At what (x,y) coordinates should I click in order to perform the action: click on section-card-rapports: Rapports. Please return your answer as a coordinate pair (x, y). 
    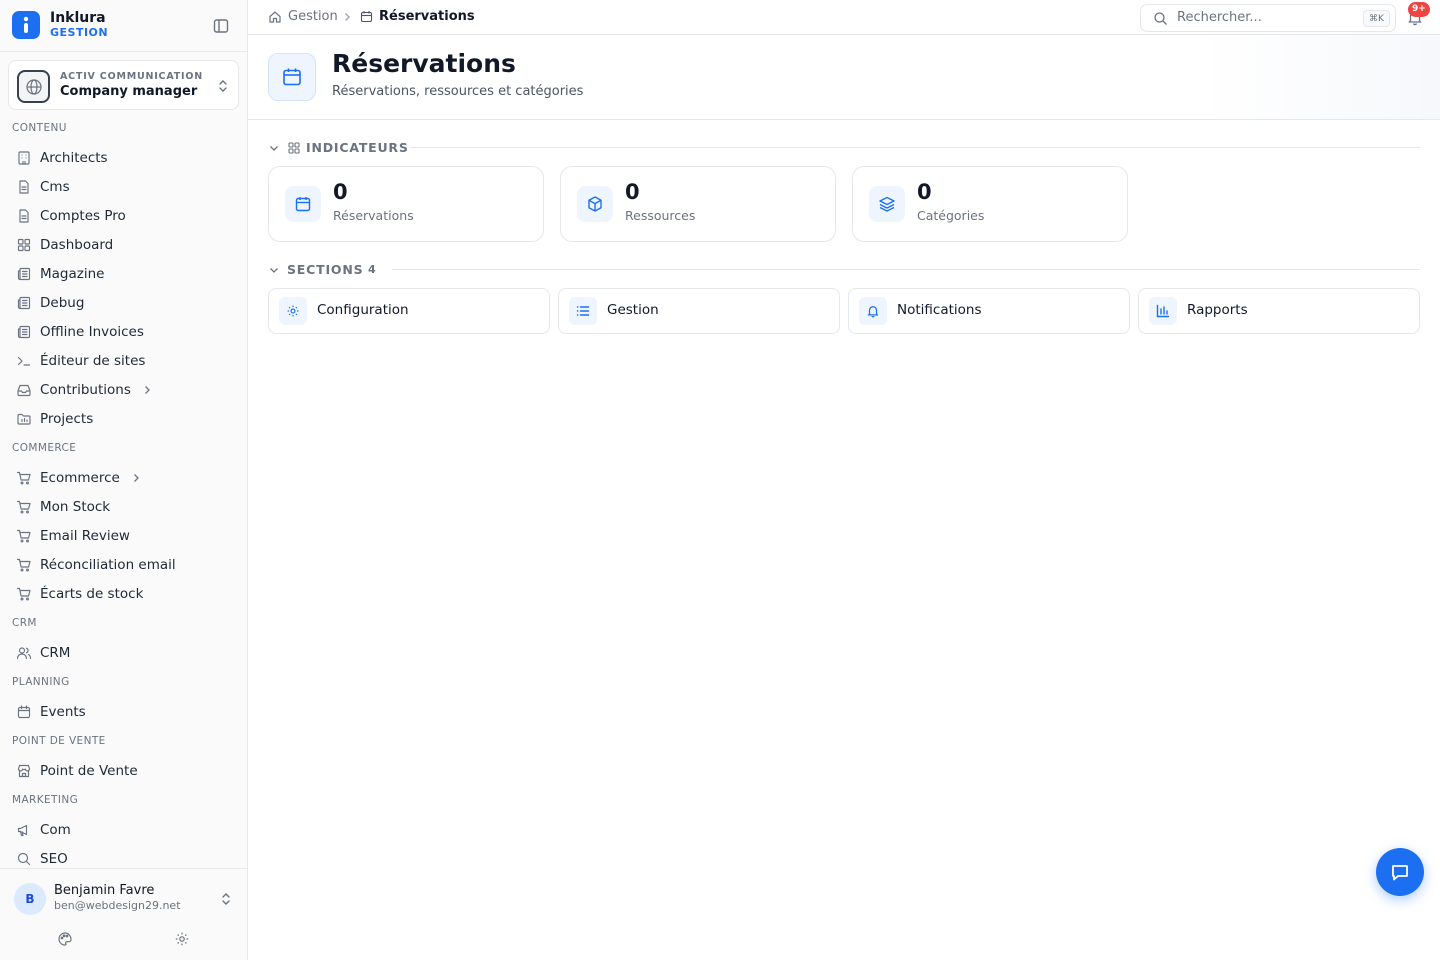
    Looking at the image, I should click on (1279, 311).